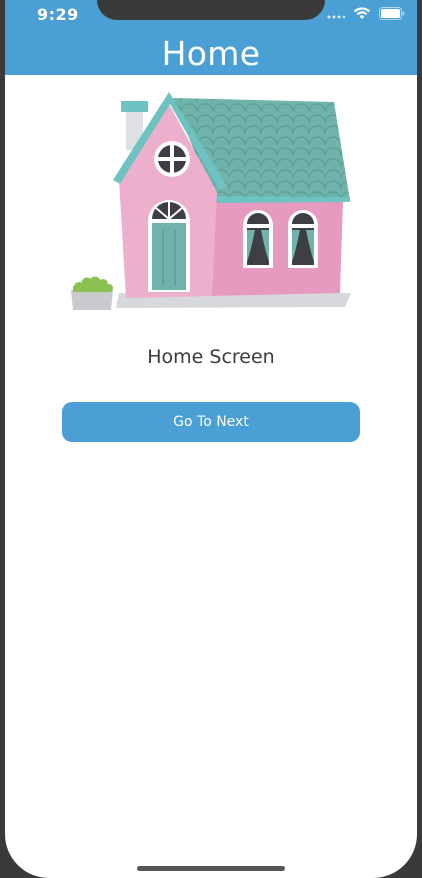 Image resolution: width=422 pixels, height=878 pixels. Describe the element at coordinates (211, 868) in the screenshot. I see `home-indicator` at that location.